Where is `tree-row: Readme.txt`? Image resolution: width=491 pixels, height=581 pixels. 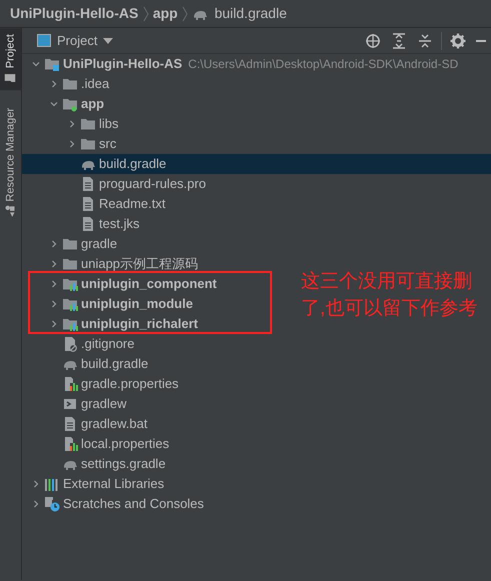
tree-row: Readme.txt is located at coordinates (96, 204).